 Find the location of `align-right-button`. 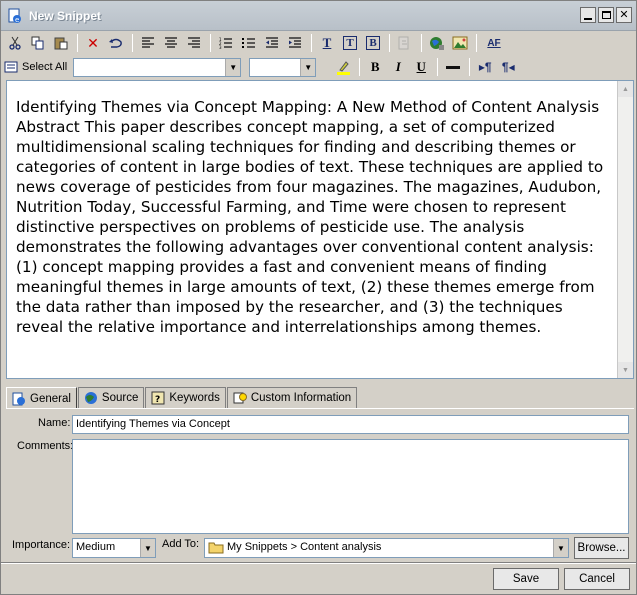

align-right-button is located at coordinates (194, 43).